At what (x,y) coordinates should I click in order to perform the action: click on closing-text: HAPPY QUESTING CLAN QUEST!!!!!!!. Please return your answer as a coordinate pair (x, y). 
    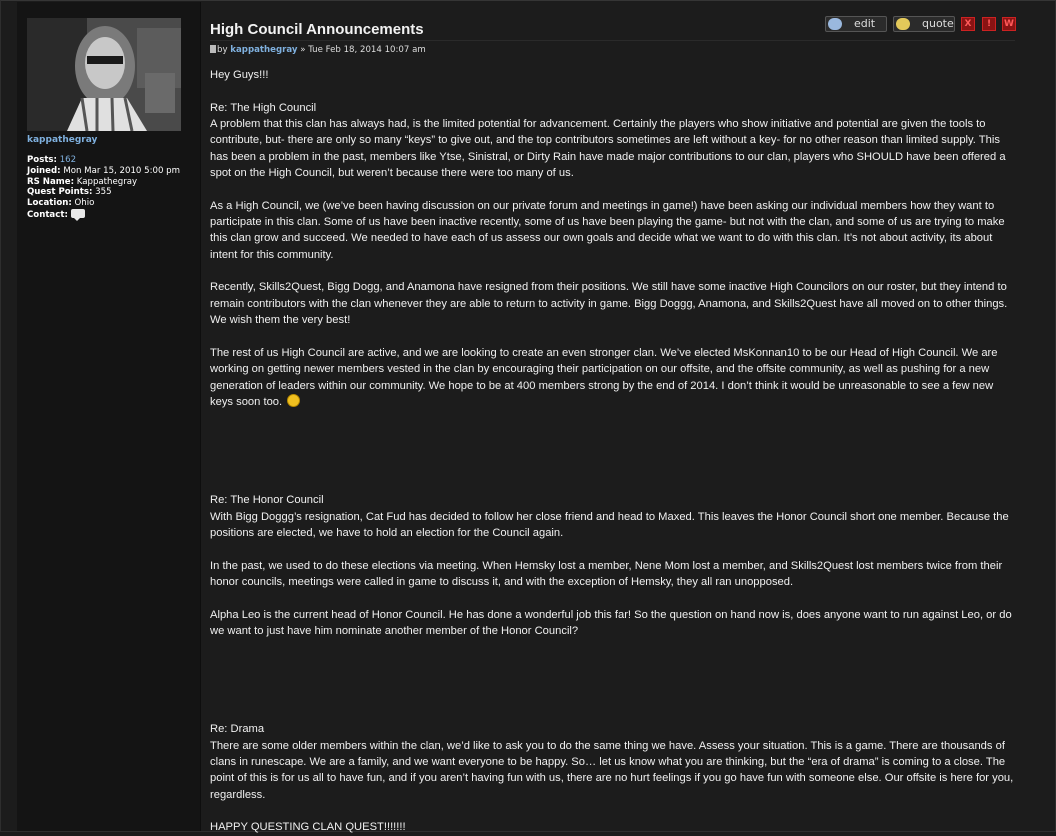
    Looking at the image, I should click on (308, 827).